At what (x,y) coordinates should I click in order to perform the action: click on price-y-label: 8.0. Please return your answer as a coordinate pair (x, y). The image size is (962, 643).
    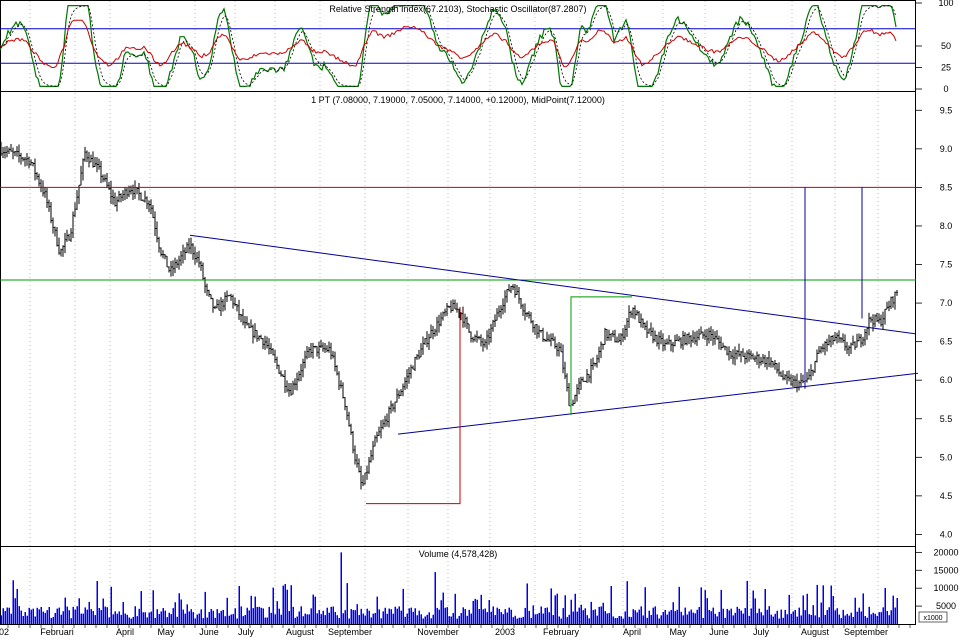
    Looking at the image, I should click on (946, 226).